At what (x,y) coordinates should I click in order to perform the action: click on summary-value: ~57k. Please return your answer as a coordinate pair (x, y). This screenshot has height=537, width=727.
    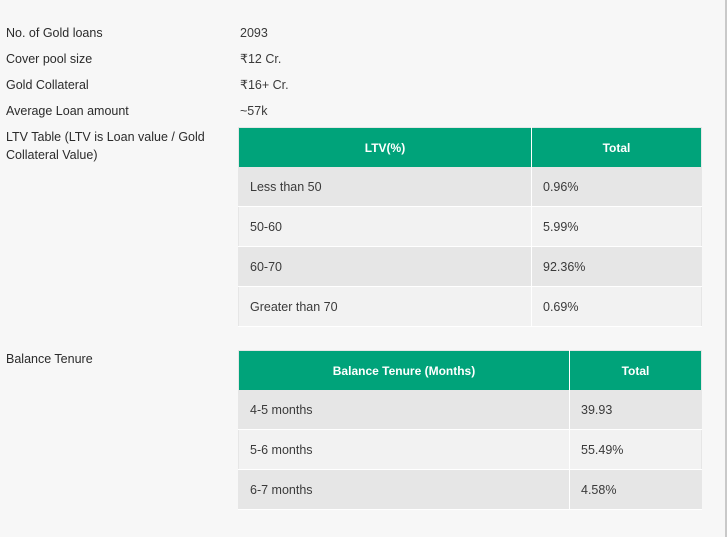
    Looking at the image, I should click on (254, 111).